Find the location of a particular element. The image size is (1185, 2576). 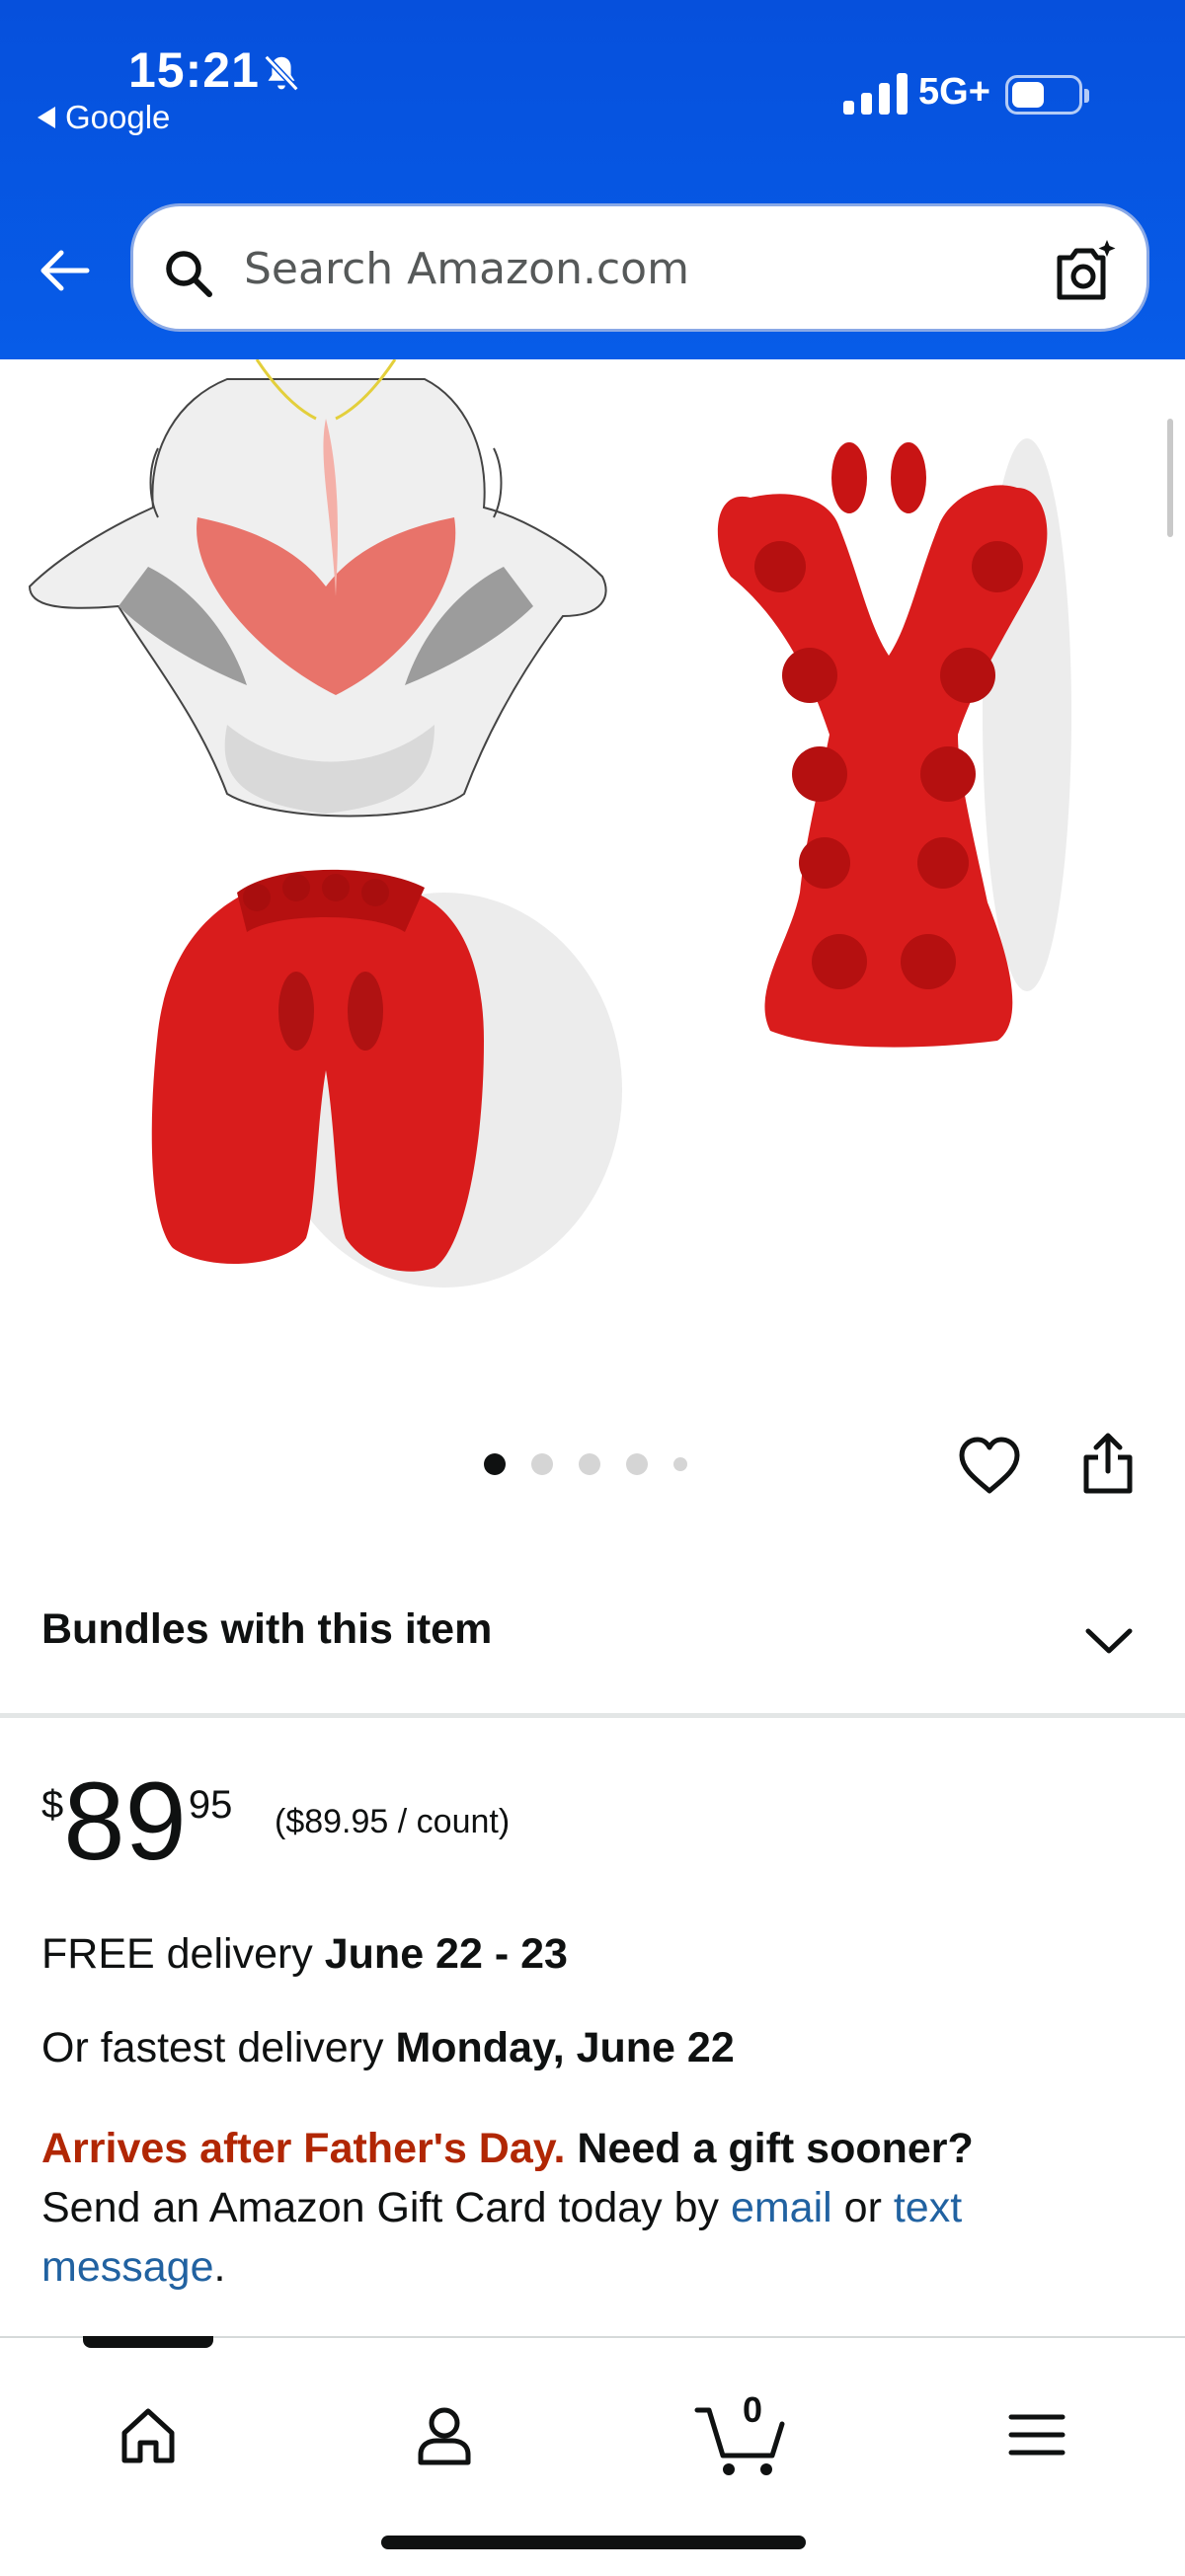

free-delivery-line: FREE delivery June 22 - 23 is located at coordinates (305, 1954).